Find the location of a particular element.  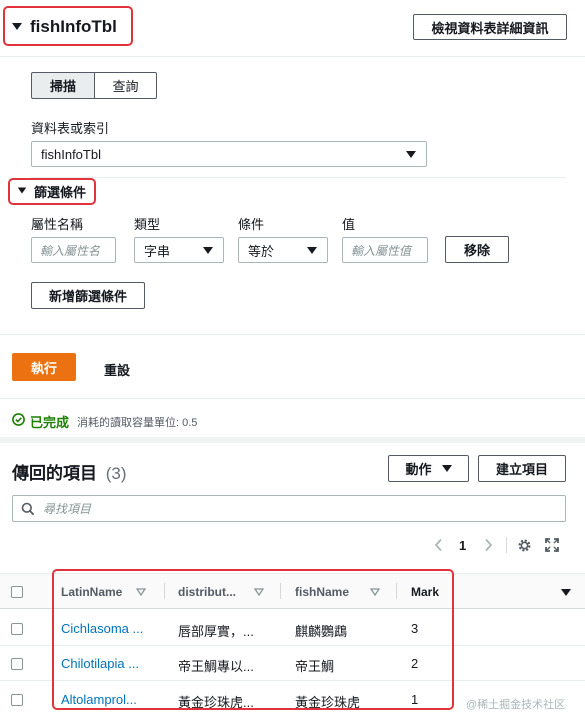

actions-button: 動作 is located at coordinates (428, 468).